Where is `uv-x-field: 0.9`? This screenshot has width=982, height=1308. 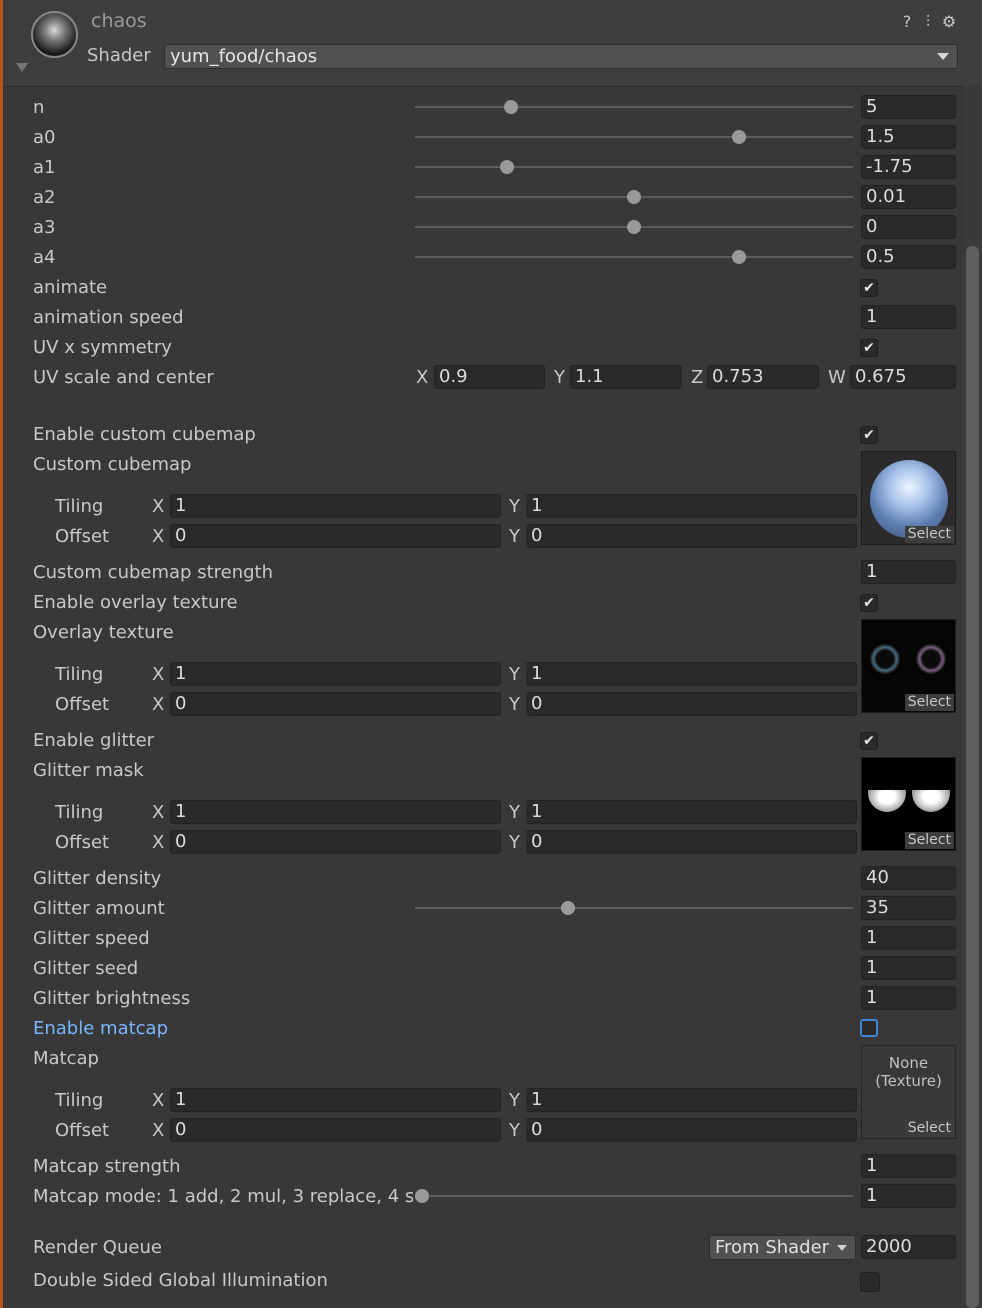 uv-x-field: 0.9 is located at coordinates (489, 377).